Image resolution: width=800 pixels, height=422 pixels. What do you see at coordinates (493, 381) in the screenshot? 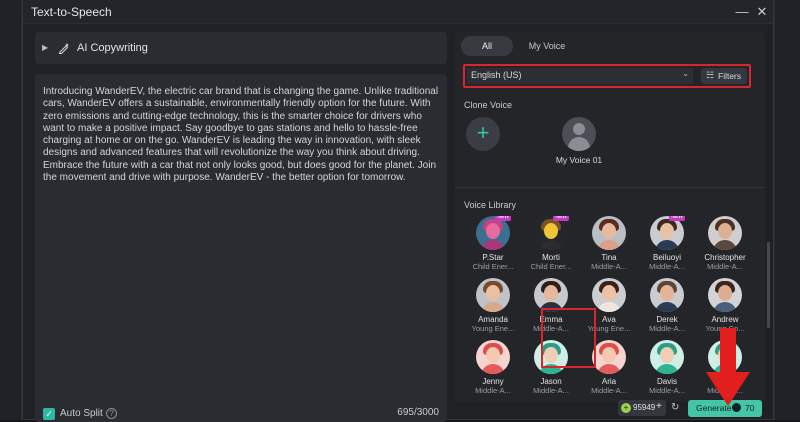
I see `voice-name: Jenny` at bounding box center [493, 381].